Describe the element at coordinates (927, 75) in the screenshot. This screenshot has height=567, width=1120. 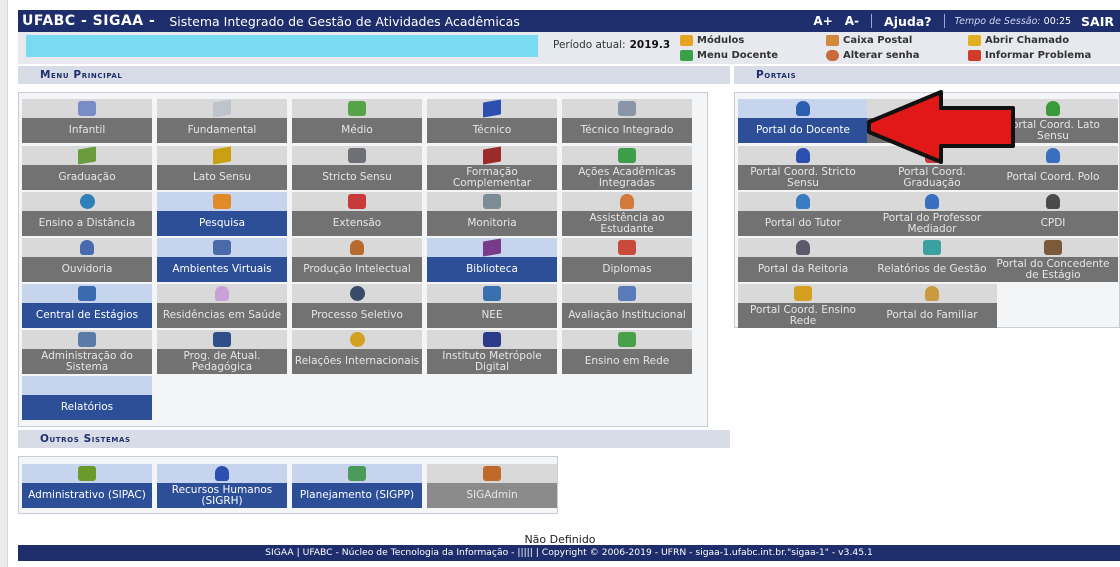
I see `portals-header: Portais` at that location.